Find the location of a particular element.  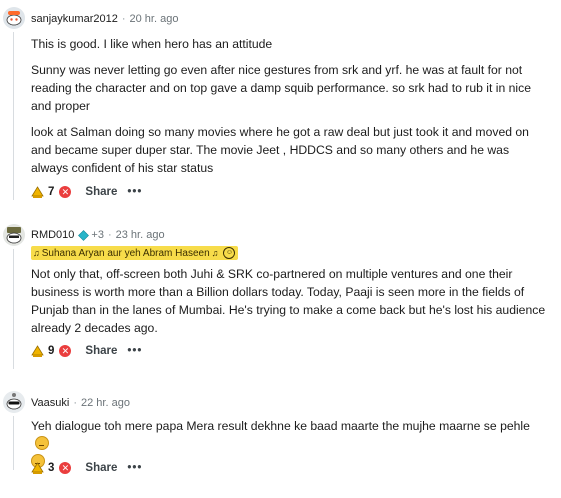

karma-plus: +3 is located at coordinates (97, 235).